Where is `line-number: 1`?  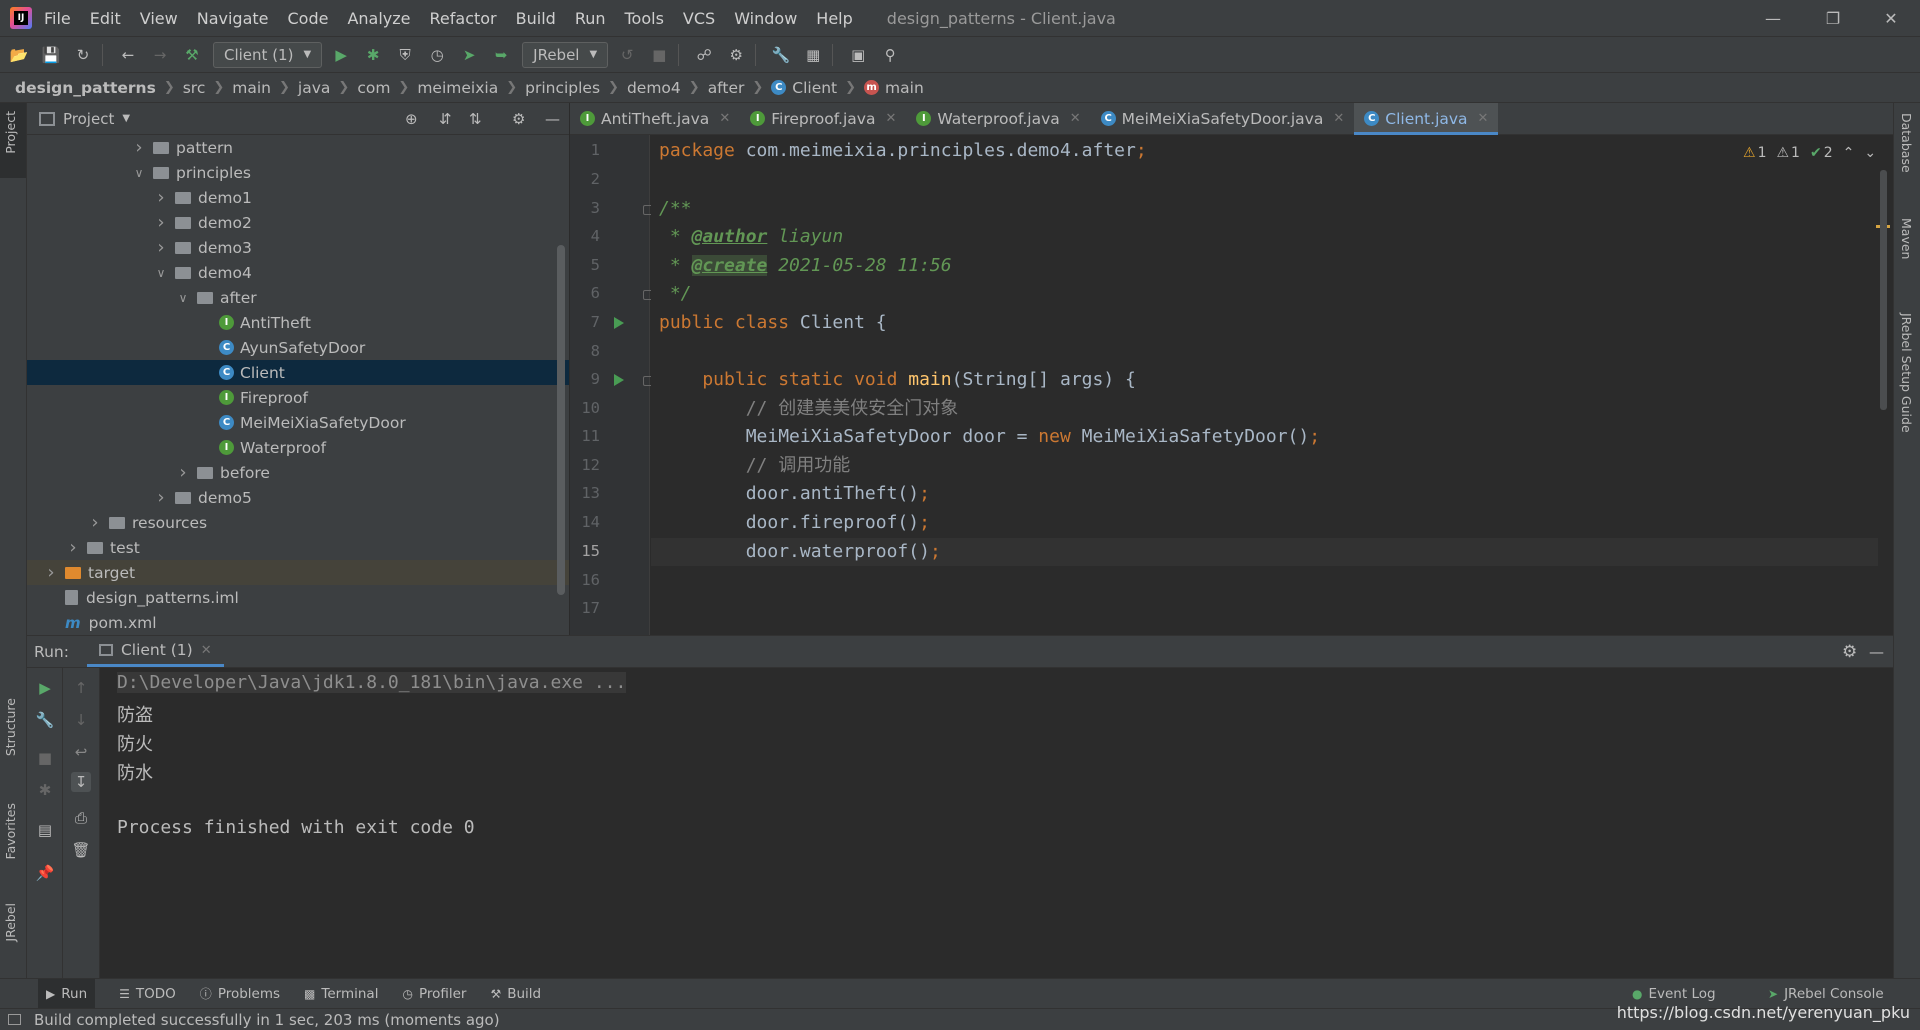
line-number: 1 is located at coordinates (585, 150).